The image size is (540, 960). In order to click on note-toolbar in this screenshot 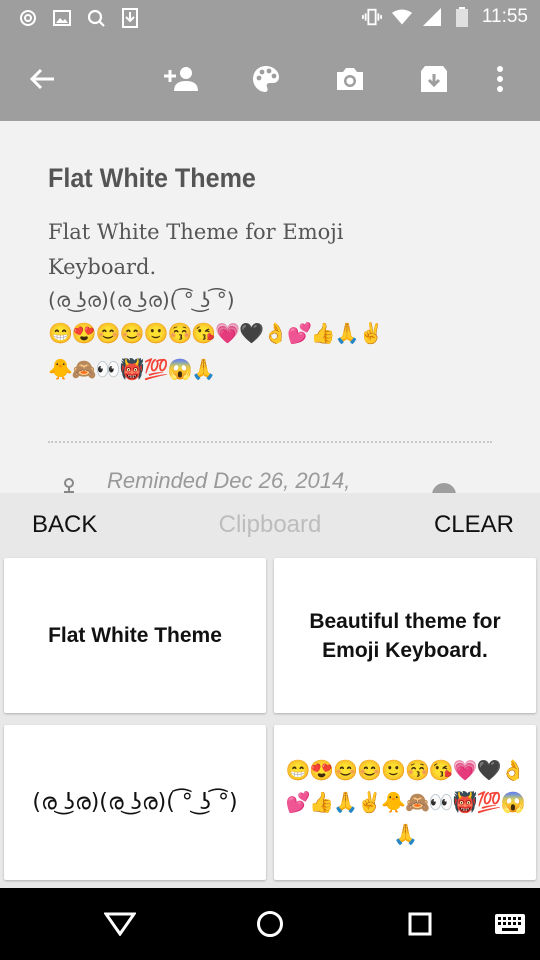, I will do `click(270, 79)`.